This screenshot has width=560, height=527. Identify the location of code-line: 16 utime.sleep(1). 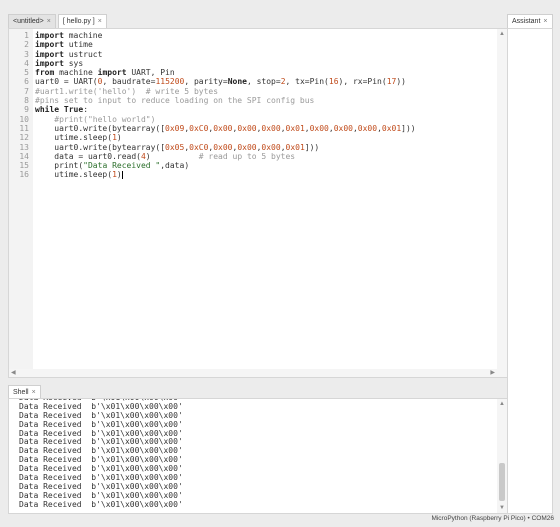
(252, 174).